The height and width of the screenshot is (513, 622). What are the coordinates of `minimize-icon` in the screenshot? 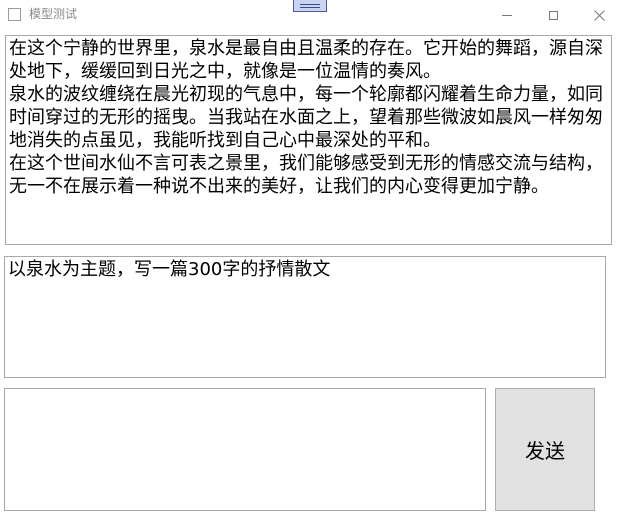 It's located at (507, 15).